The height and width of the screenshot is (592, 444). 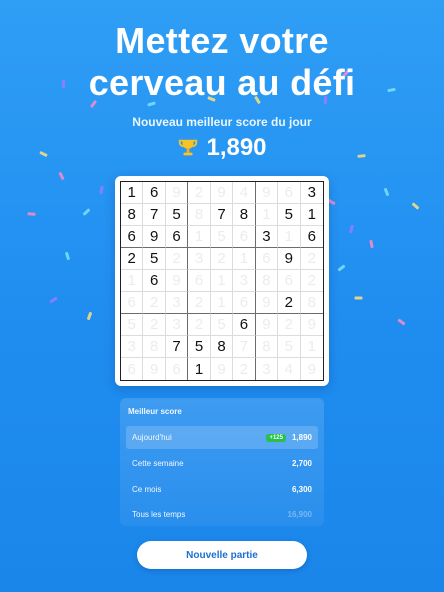 I want to click on new-game-button: Nouvelle partie, so click(x=222, y=555).